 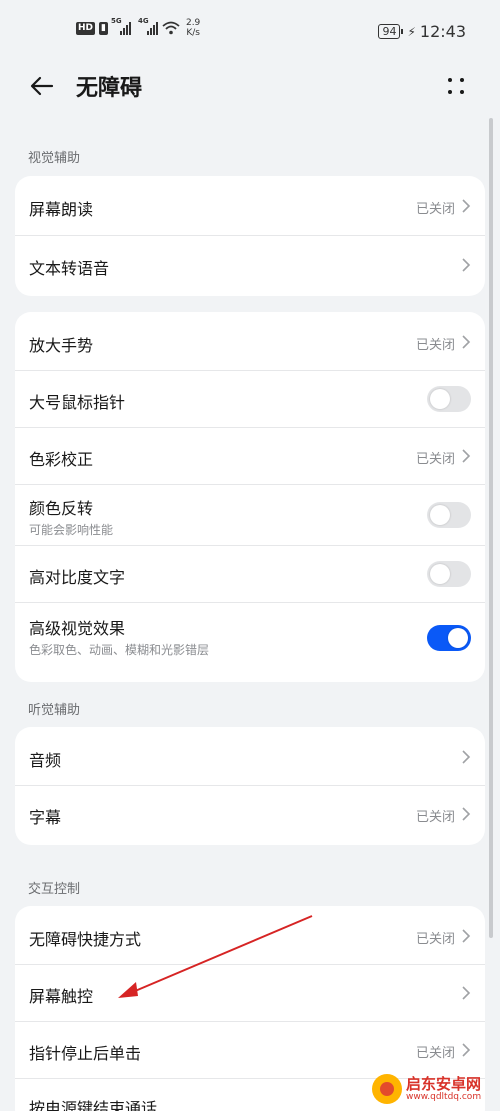 What do you see at coordinates (148, 26) in the screenshot?
I see `signal-icon-sim2: 4G` at bounding box center [148, 26].